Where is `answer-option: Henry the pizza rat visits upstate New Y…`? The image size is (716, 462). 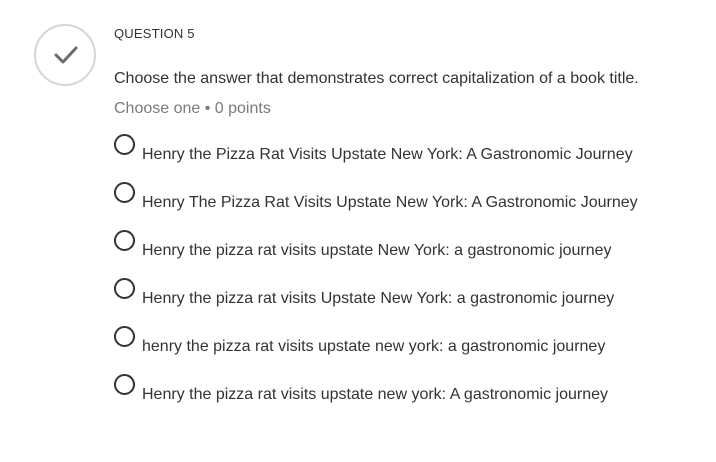
answer-option: Henry the pizza rat visits upstate New Y… is located at coordinates (409, 254).